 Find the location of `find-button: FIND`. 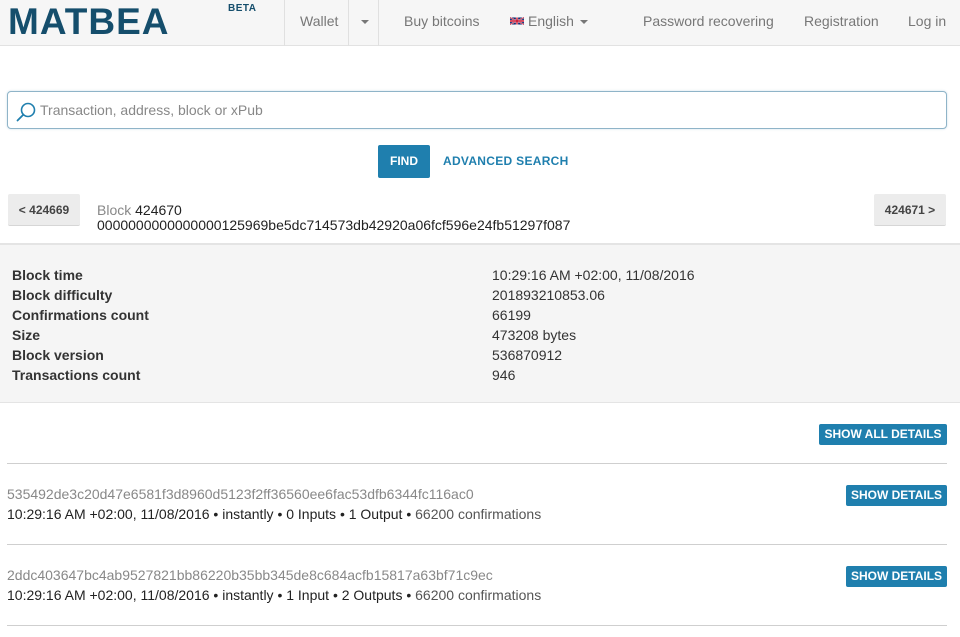

find-button: FIND is located at coordinates (404, 161).